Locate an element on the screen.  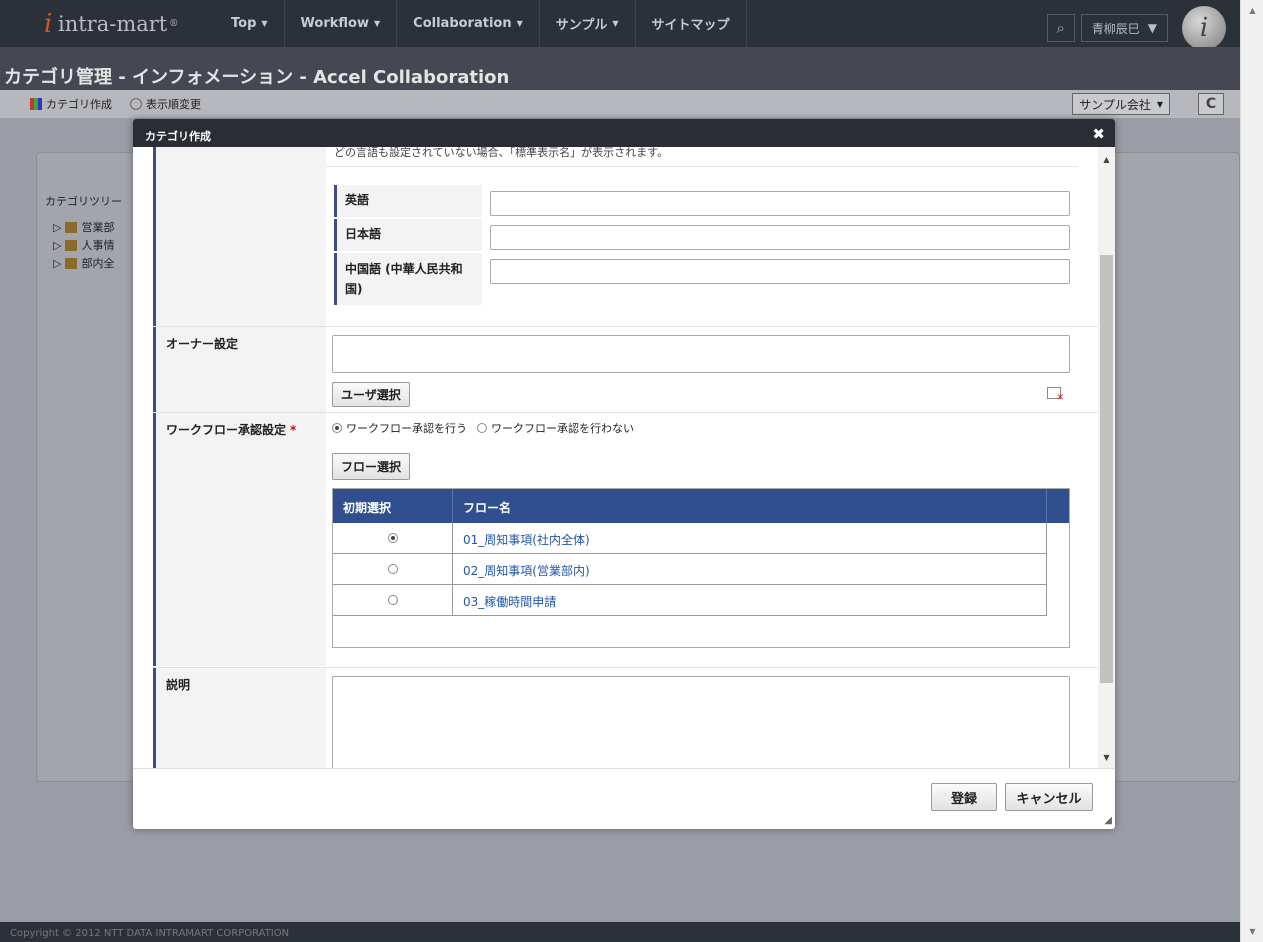
display-name-label-cell is located at coordinates (239, 236).